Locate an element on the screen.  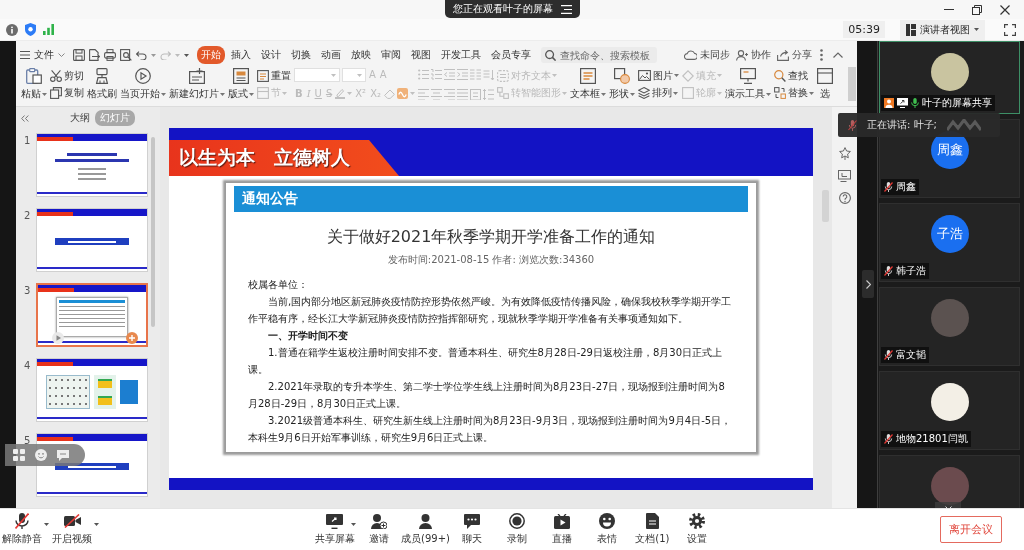
plus-icon is located at coordinates (132, 338).